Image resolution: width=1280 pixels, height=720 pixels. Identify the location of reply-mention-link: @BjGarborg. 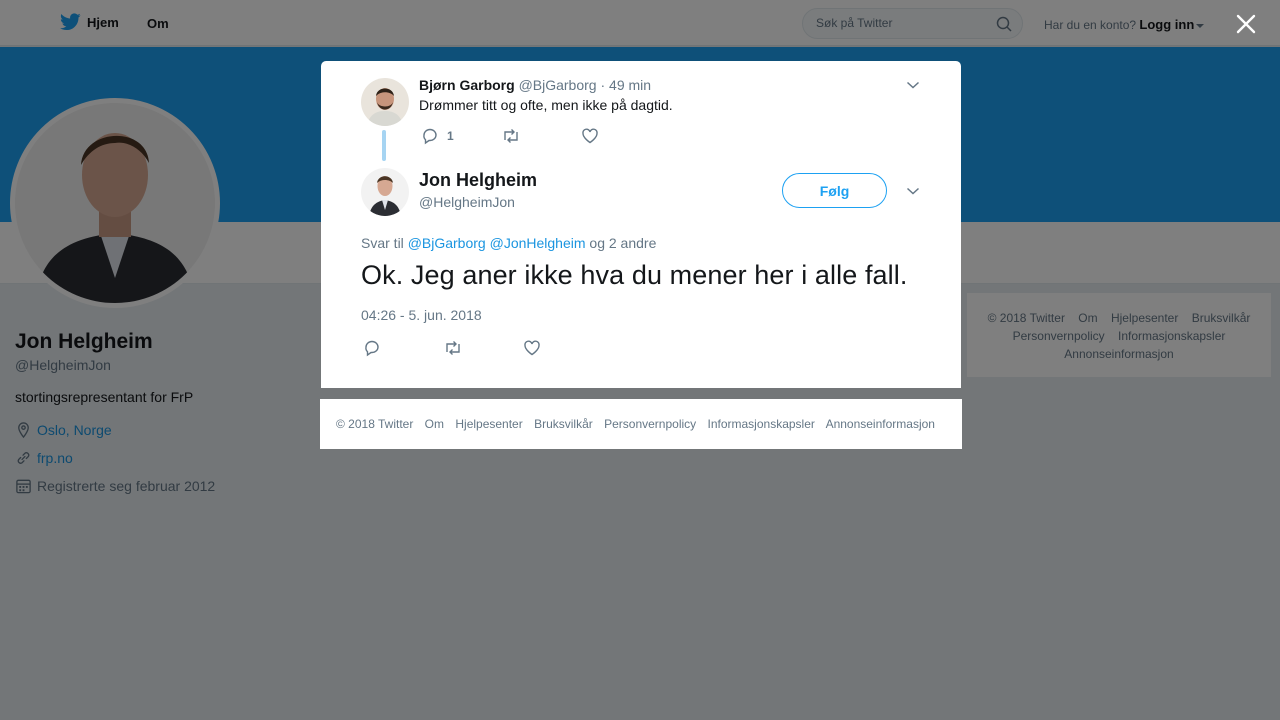
(447, 243).